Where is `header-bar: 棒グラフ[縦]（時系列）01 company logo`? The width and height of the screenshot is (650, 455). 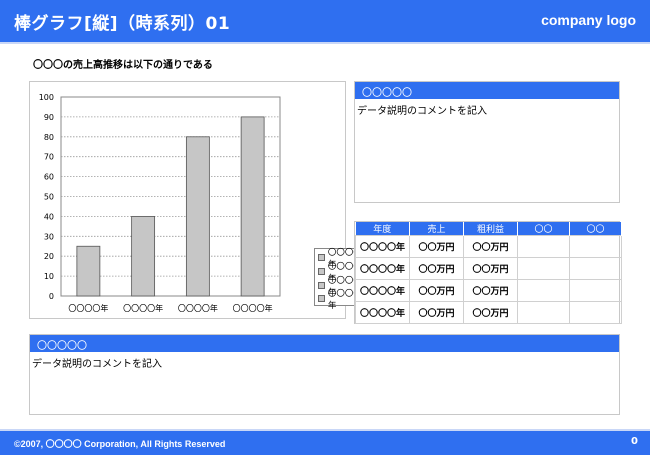 header-bar: 棒グラフ[縦]（時系列）01 company logo is located at coordinates (325, 21).